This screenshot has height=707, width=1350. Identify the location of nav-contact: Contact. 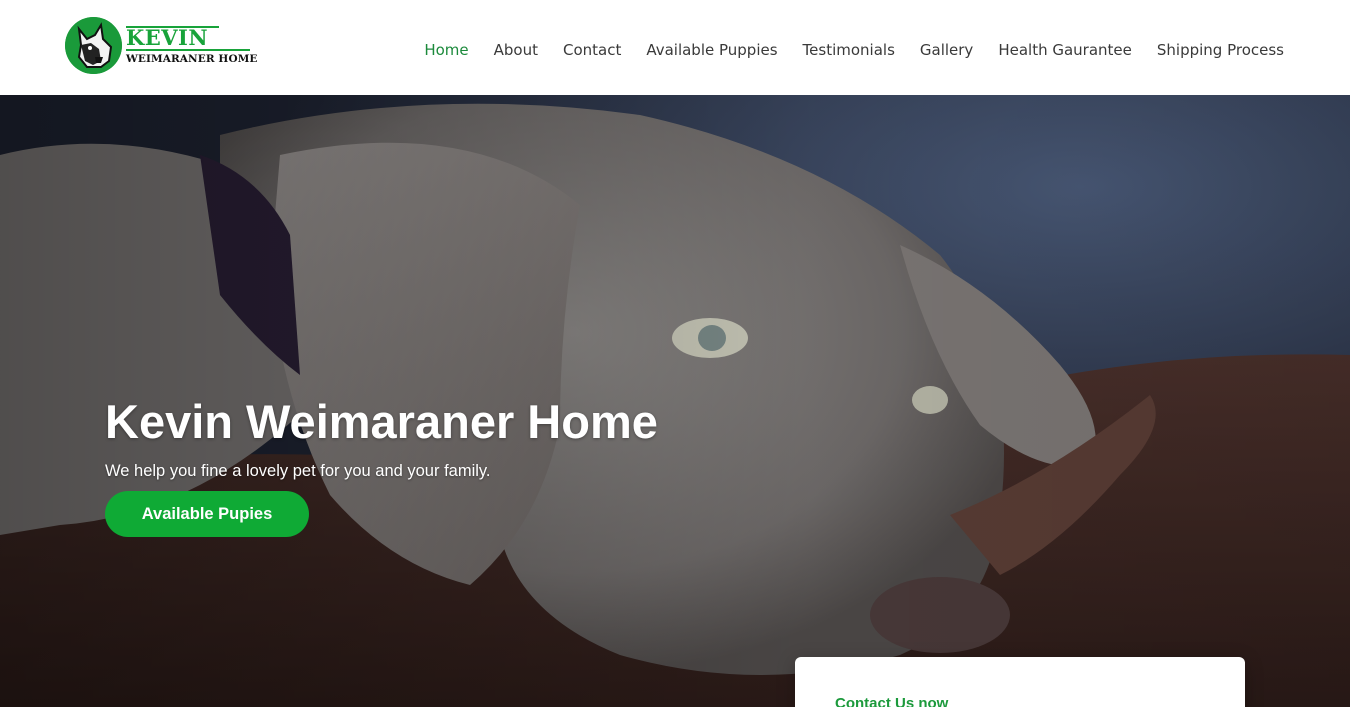
(592, 50).